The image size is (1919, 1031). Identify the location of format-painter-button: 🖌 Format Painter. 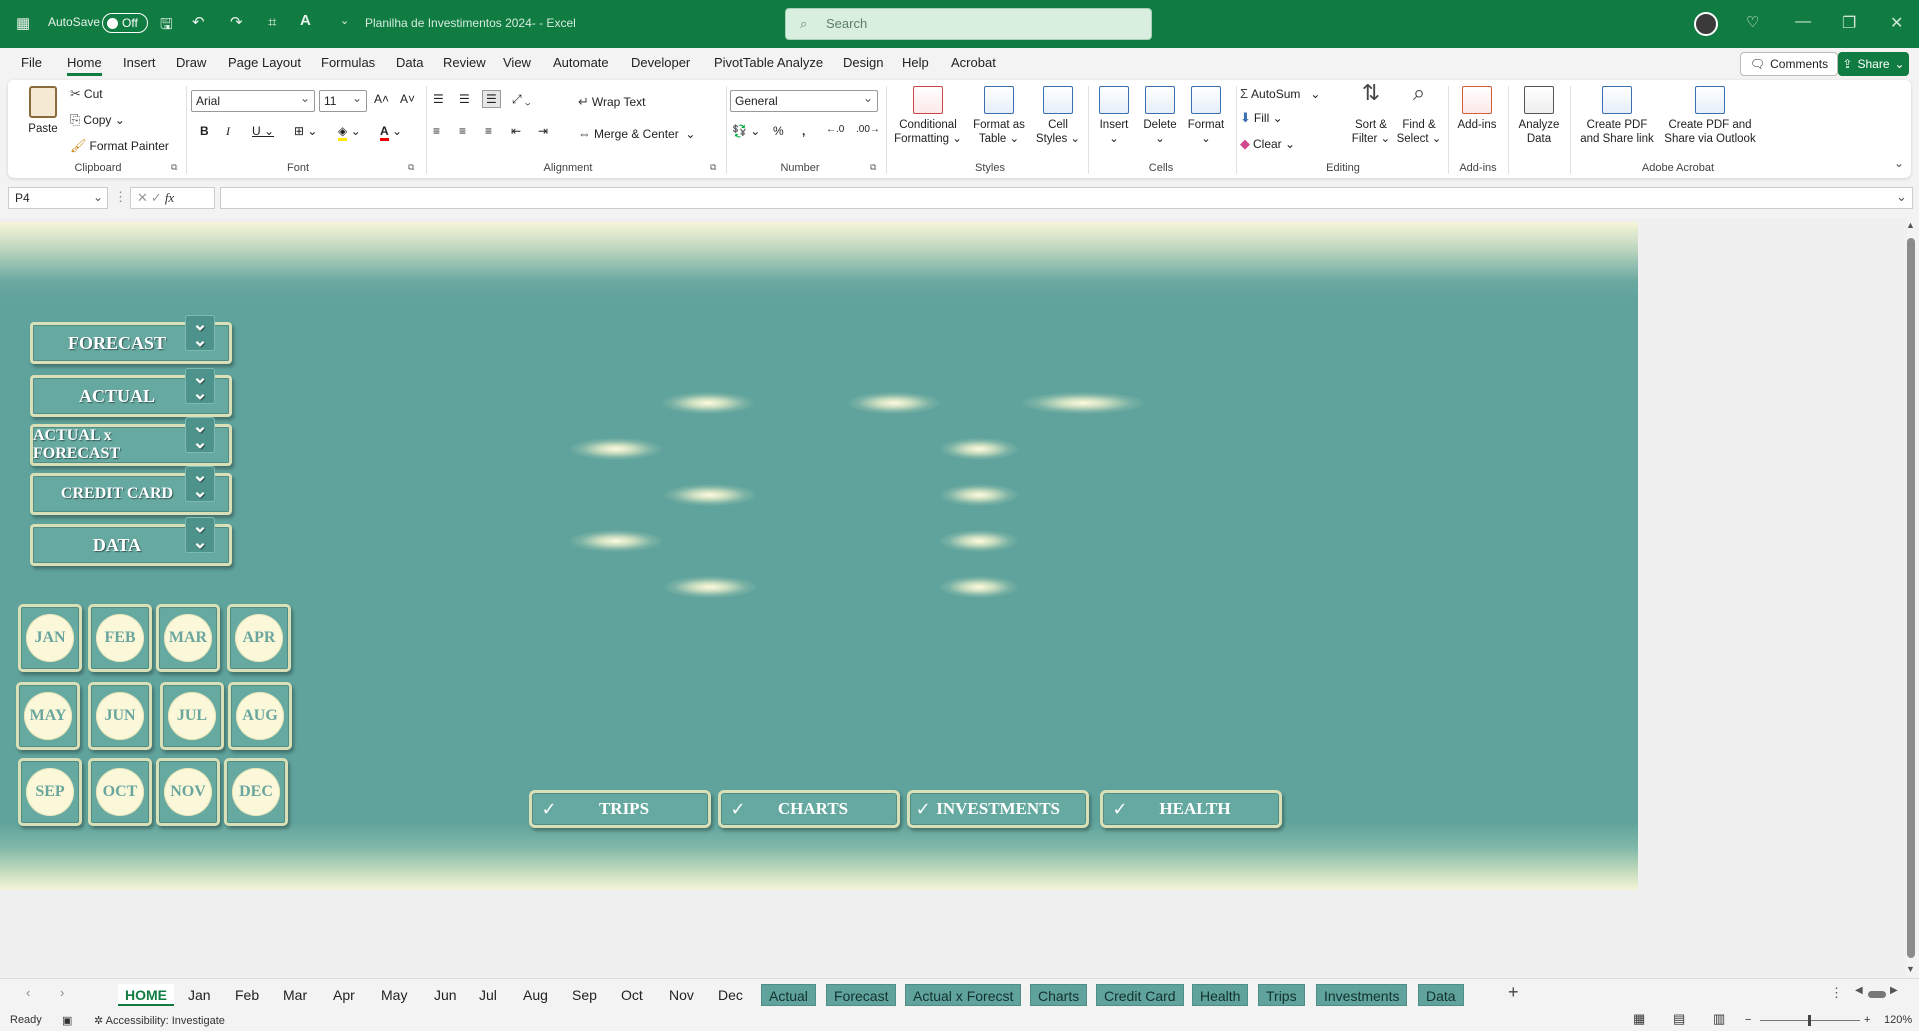
(119, 146).